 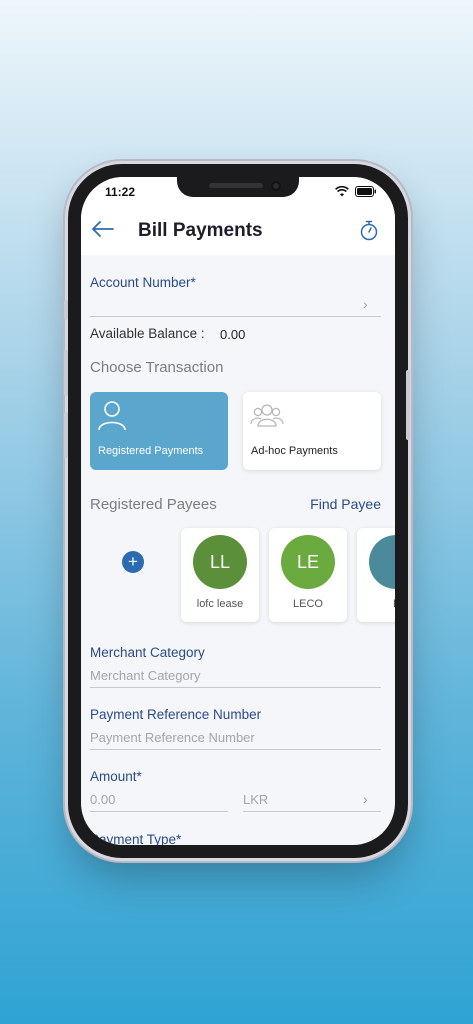 What do you see at coordinates (220, 562) in the screenshot?
I see `payee-avatar: LL` at bounding box center [220, 562].